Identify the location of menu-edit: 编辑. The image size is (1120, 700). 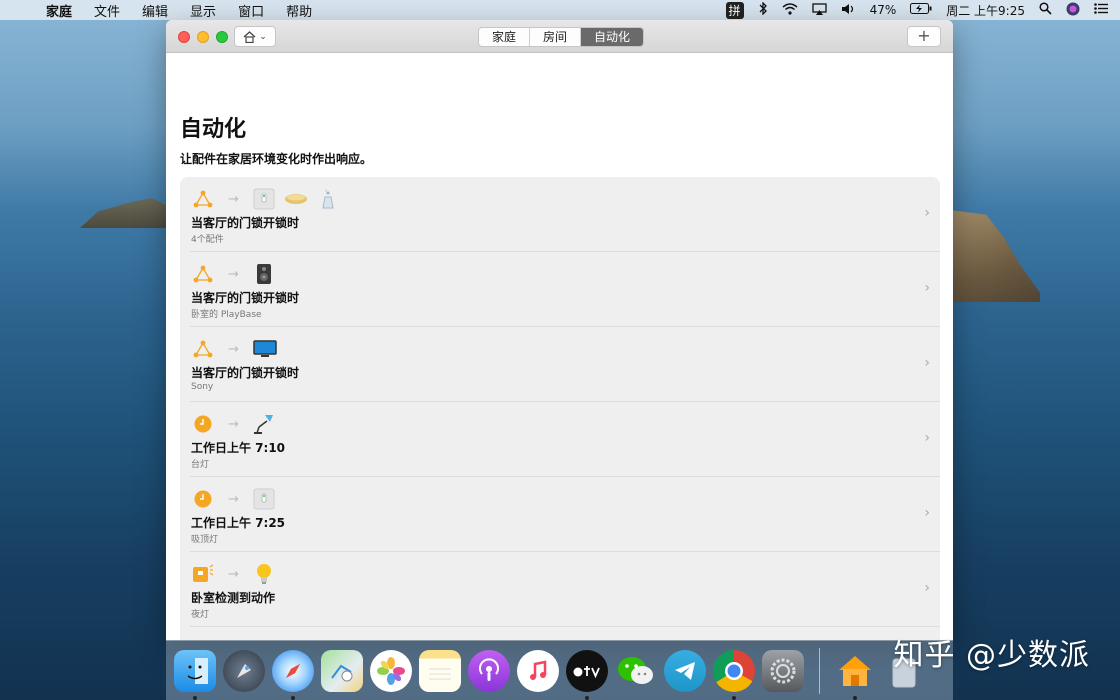
(155, 10).